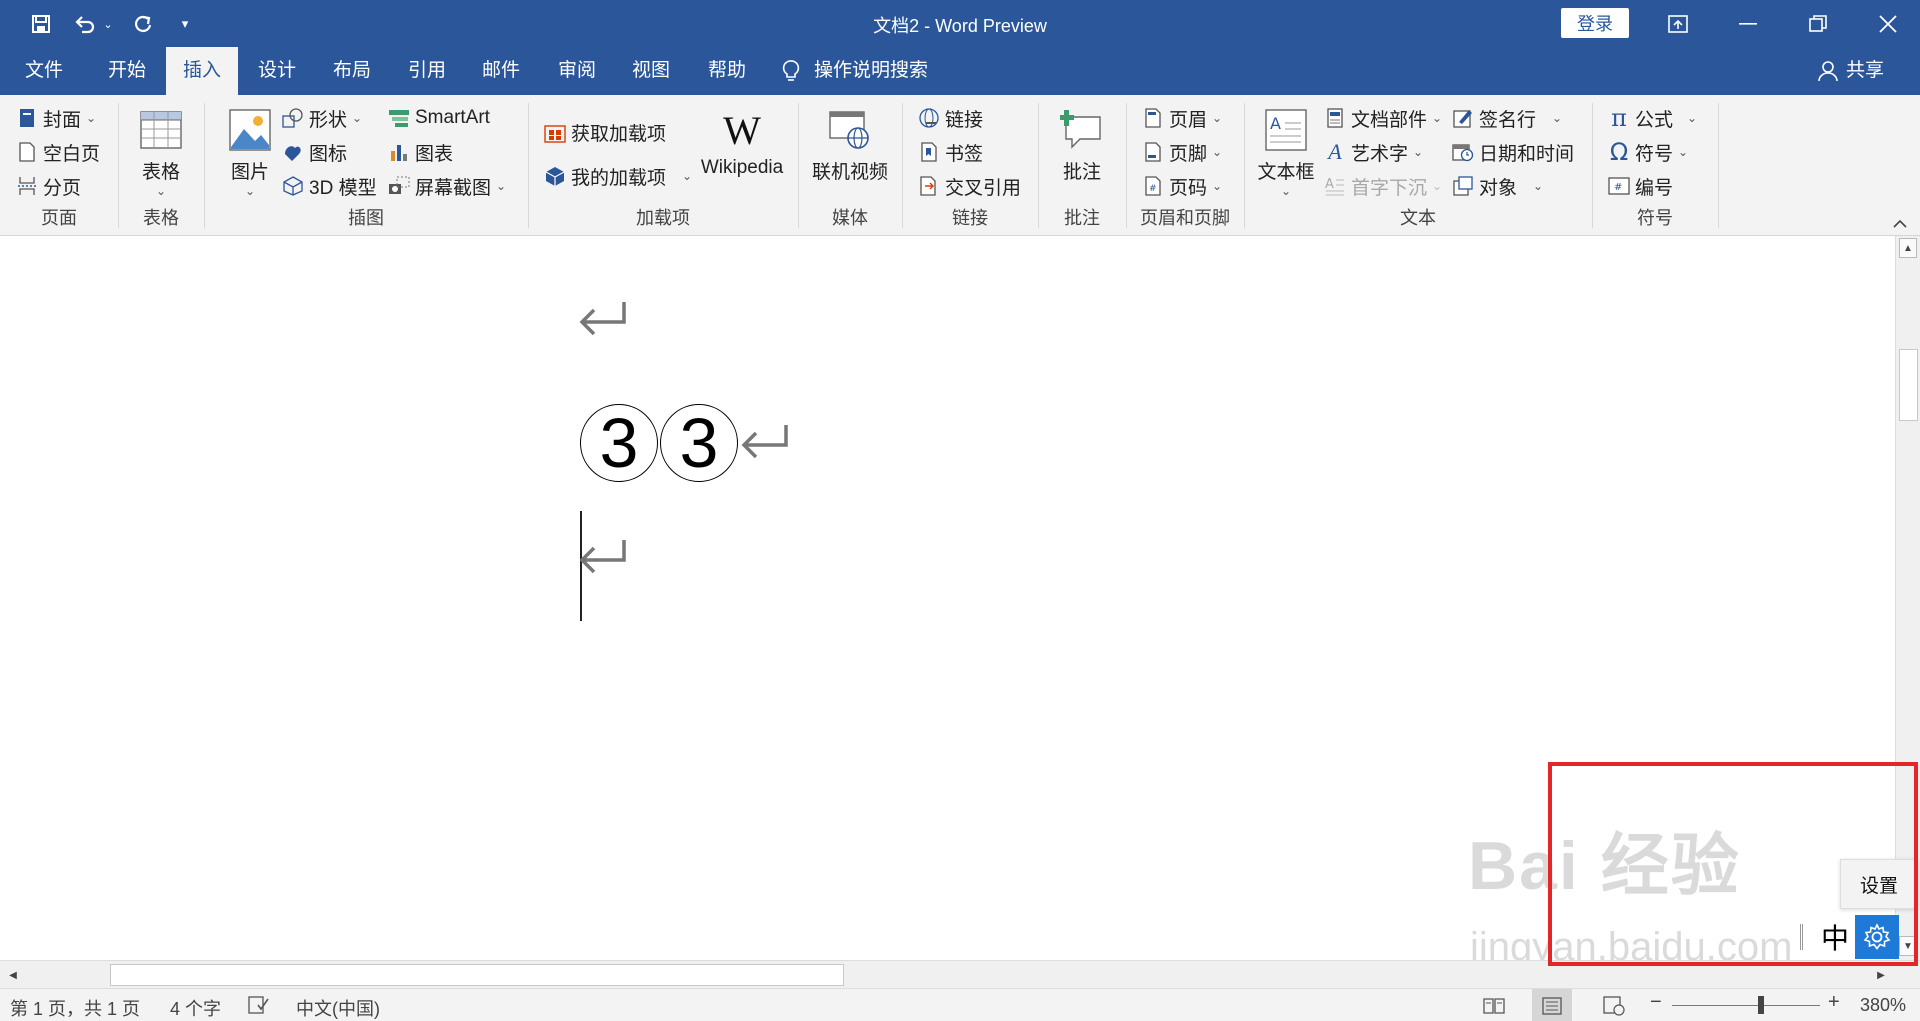 This screenshot has height=1021, width=1920. I want to click on scroll-right-icon: ▶, so click(1881, 975).